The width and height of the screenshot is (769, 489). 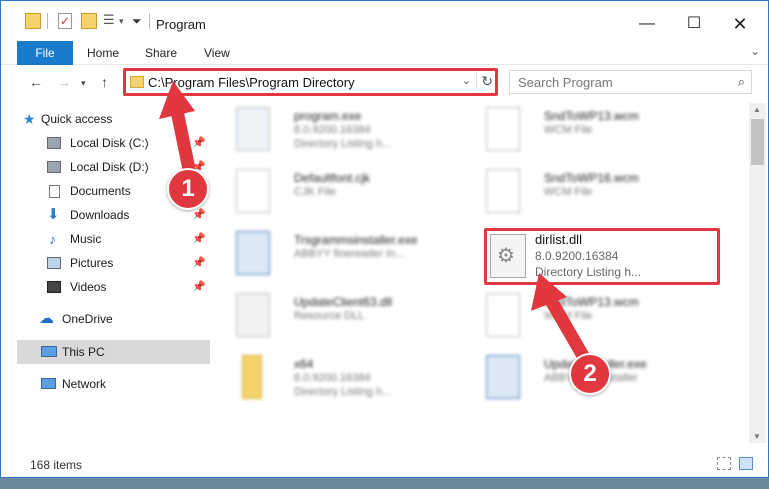 What do you see at coordinates (177, 100) in the screenshot?
I see `arrow-1-head` at bounding box center [177, 100].